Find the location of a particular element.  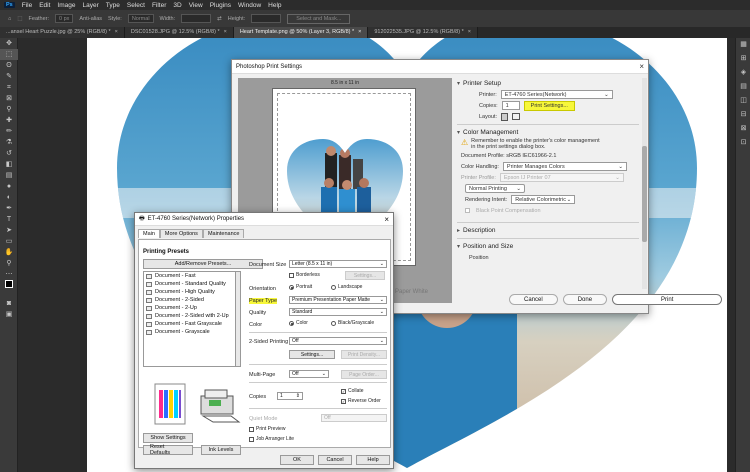

two-sided-dropdown: Off ⌄ is located at coordinates (338, 341).